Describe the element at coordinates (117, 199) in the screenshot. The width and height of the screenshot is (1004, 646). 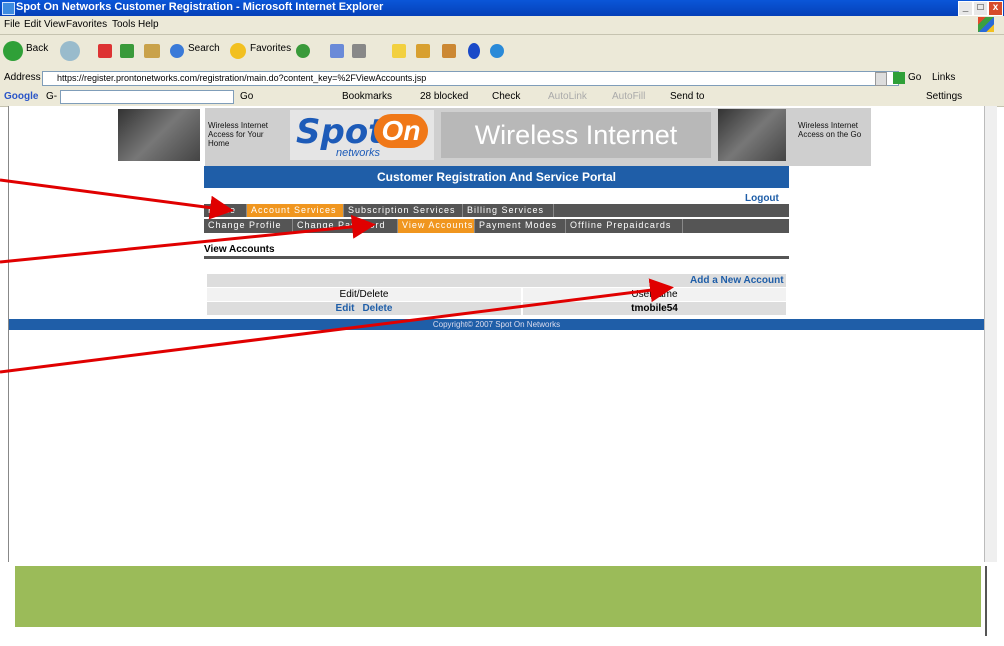
I see `arrow-to-account-services` at that location.